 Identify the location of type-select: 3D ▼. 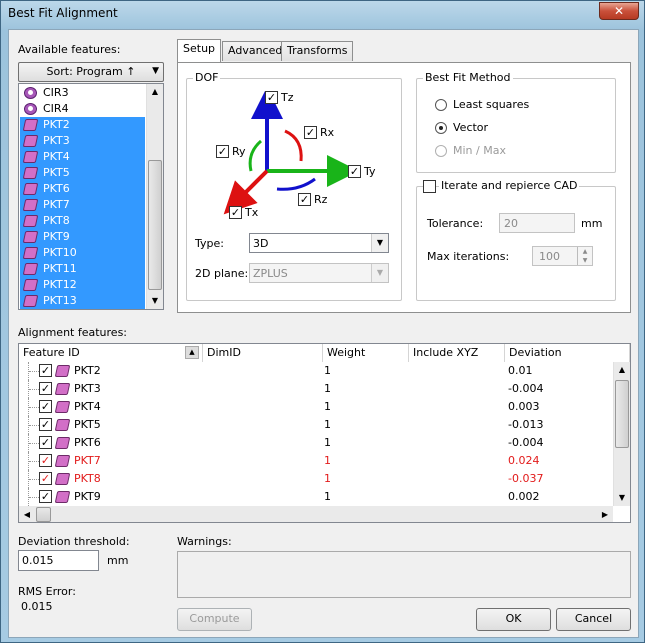
(319, 243).